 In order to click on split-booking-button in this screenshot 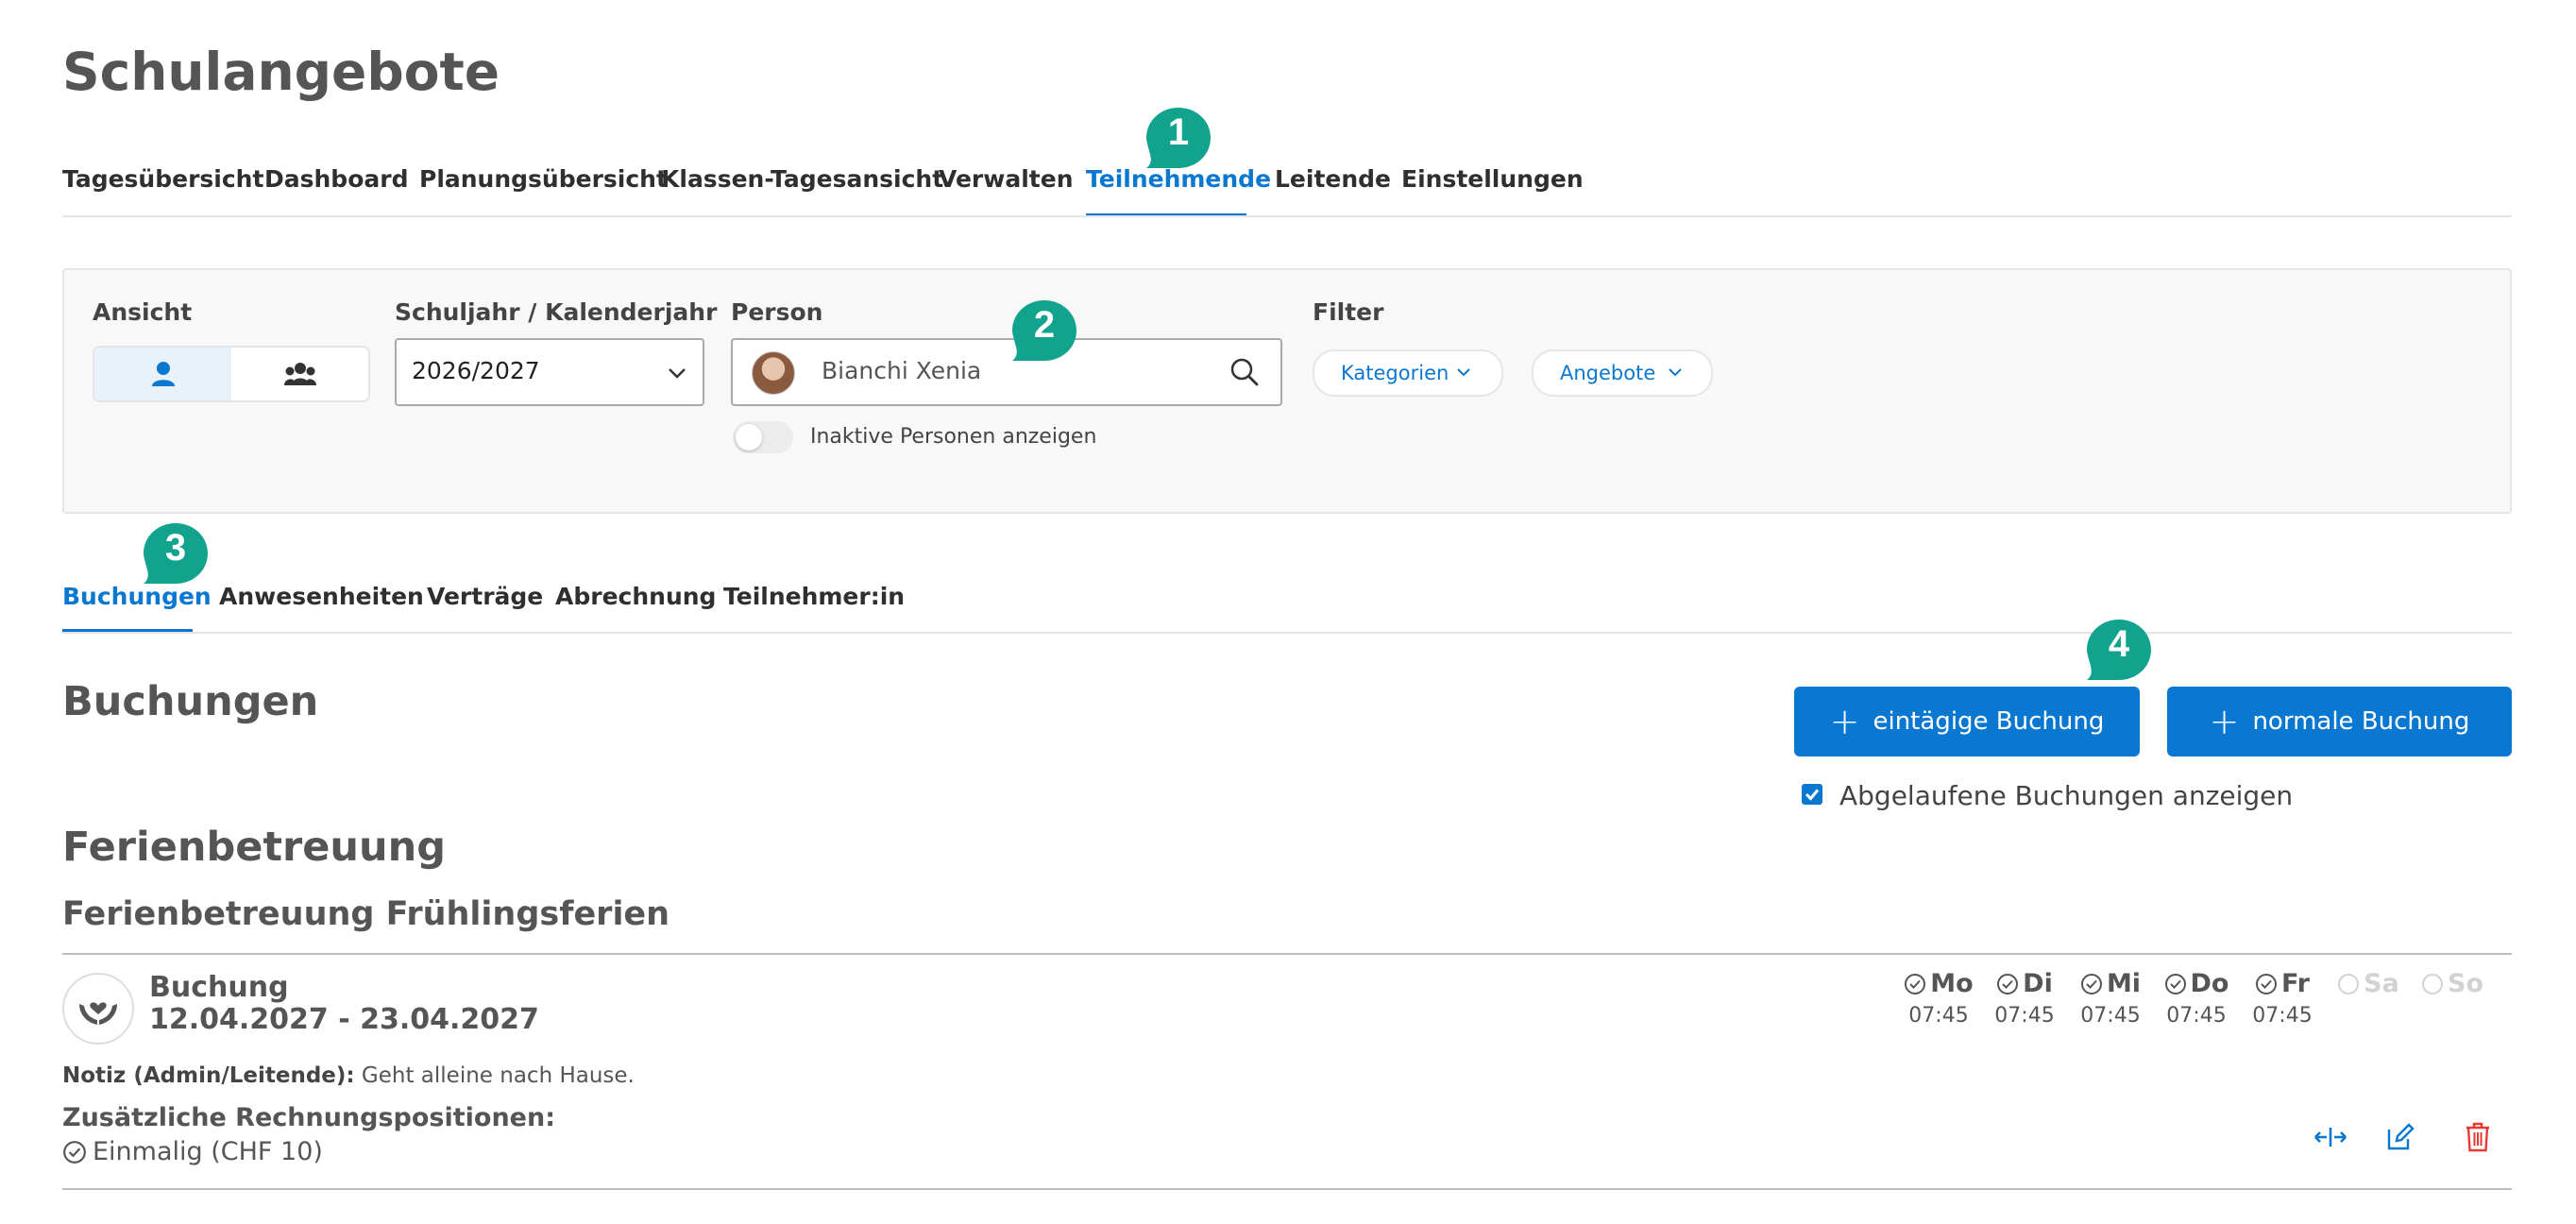, I will do `click(2330, 1137)`.